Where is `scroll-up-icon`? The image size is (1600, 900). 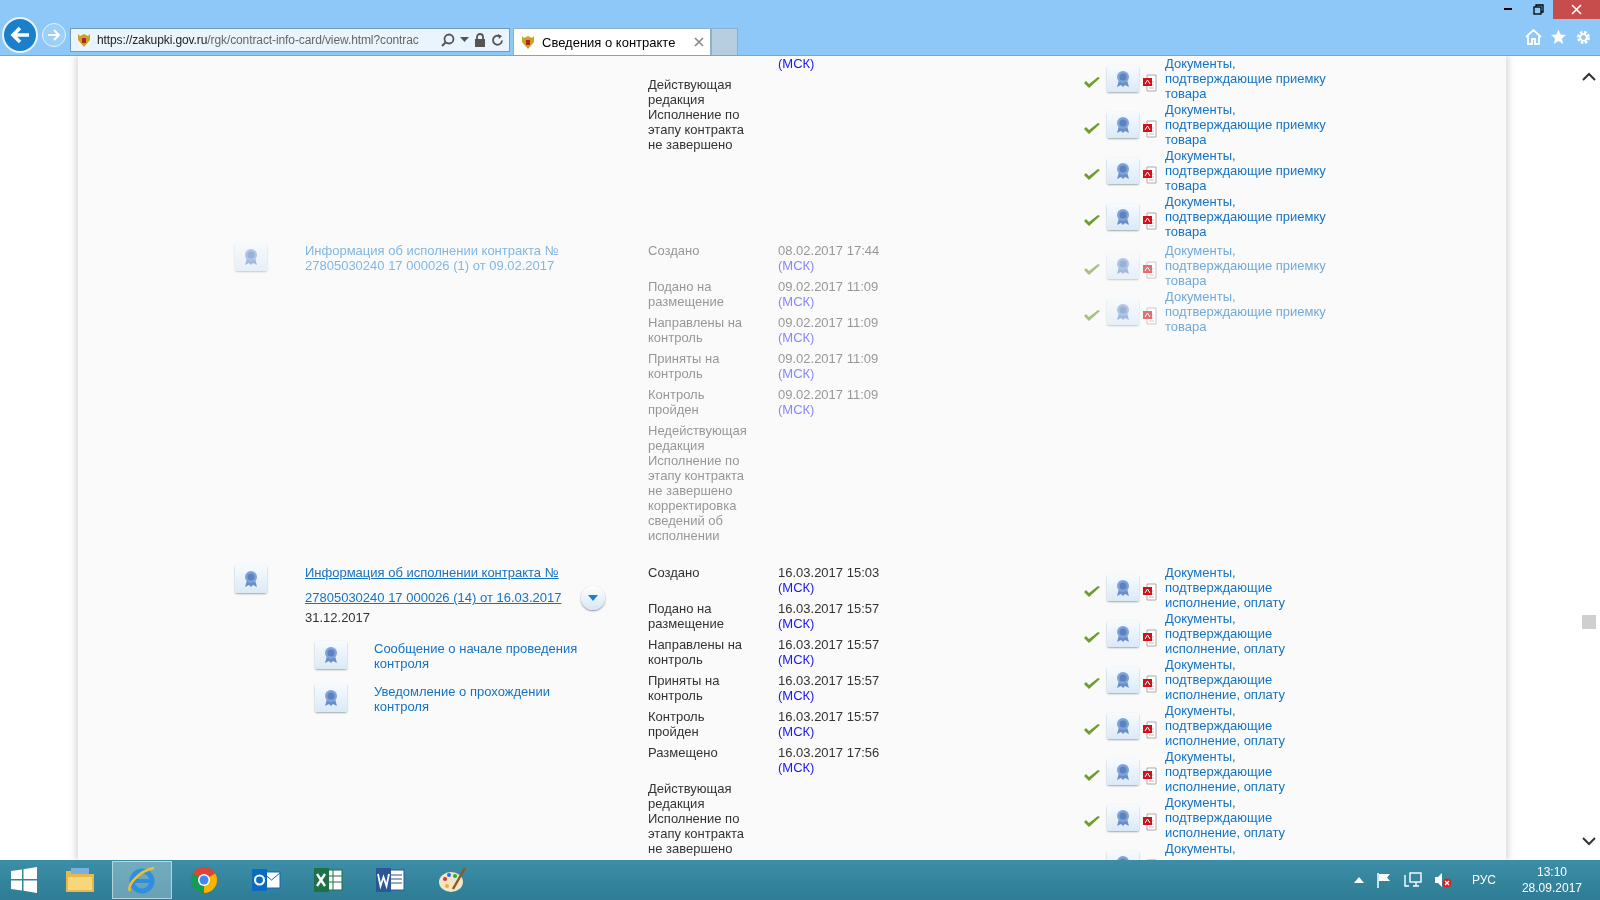
scroll-up-icon is located at coordinates (1589, 76).